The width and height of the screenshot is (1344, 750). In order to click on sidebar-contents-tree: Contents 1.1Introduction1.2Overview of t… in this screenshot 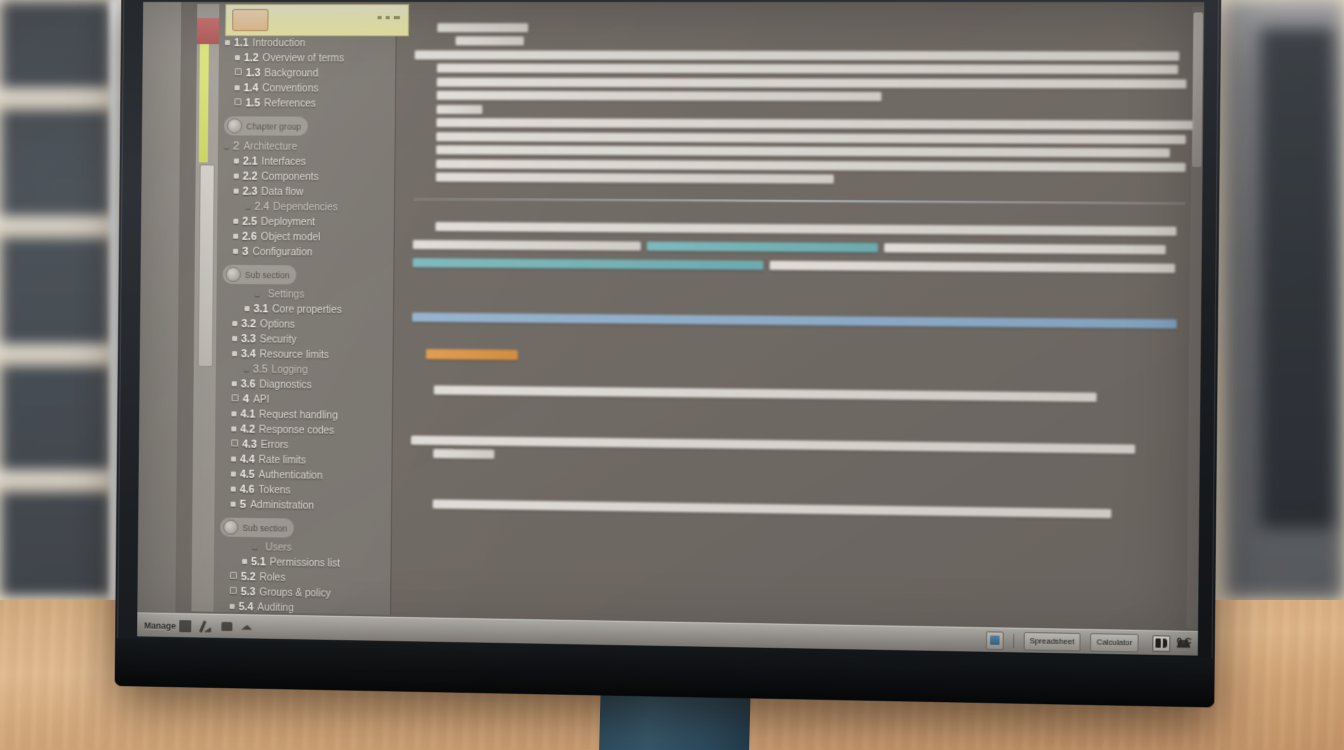, I will do `click(305, 309)`.